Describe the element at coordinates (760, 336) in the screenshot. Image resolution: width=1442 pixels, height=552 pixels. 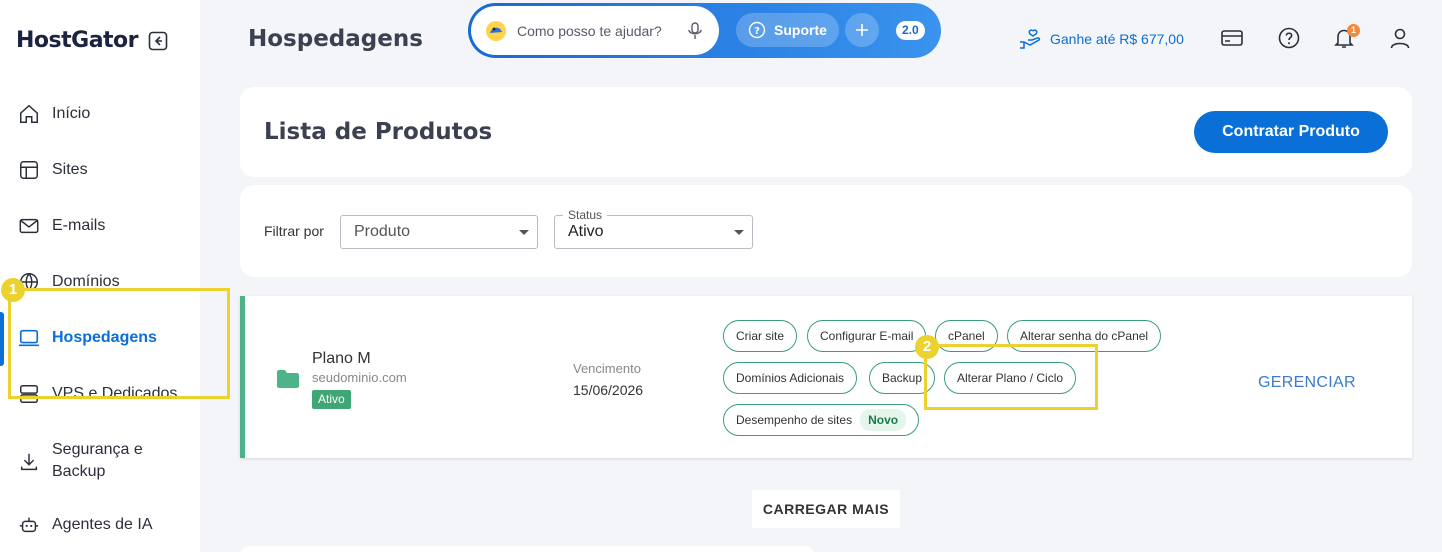
I see `create-site-chip: Criar site` at that location.